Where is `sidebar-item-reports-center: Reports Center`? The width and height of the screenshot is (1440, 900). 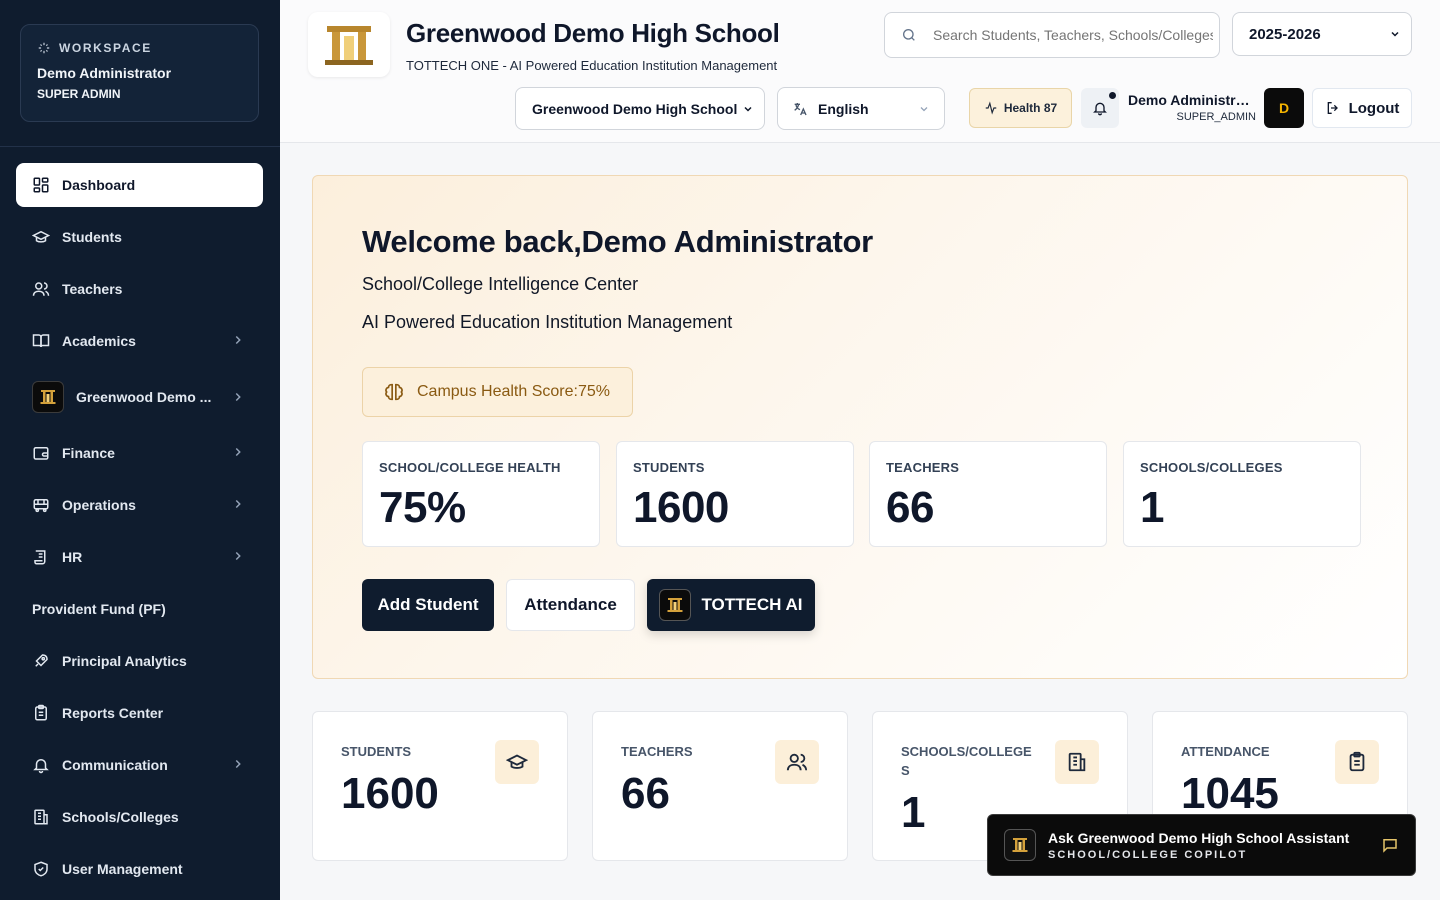
sidebar-item-reports-center: Reports Center is located at coordinates (139, 713).